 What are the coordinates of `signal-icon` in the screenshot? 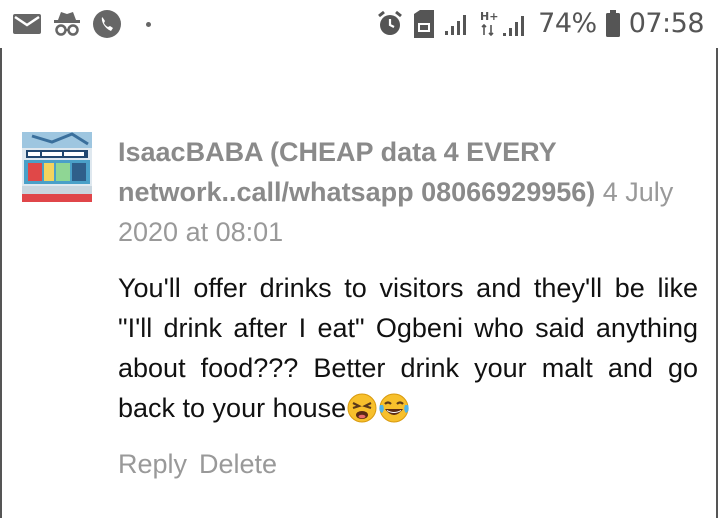 It's located at (458, 24).